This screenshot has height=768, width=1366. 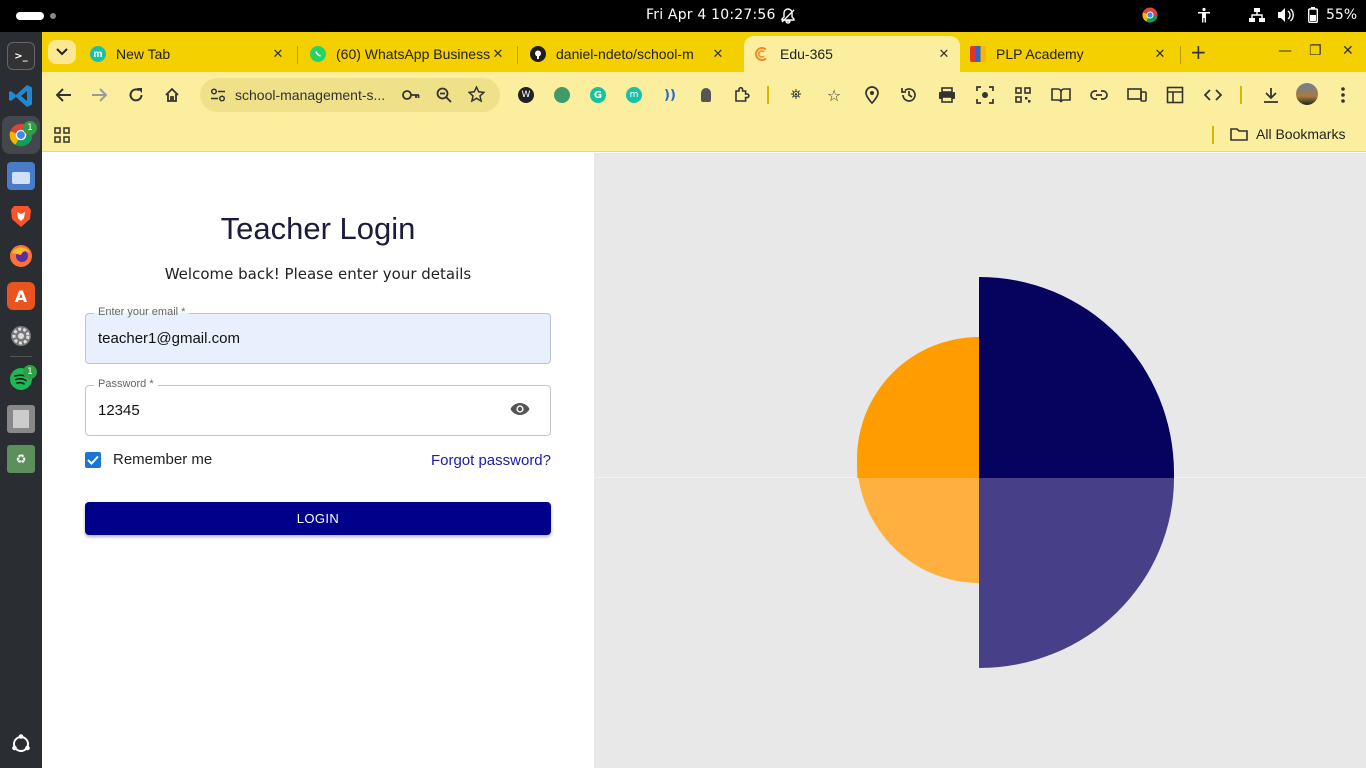 I want to click on email-field-label: Enter your email *, so click(x=142, y=312).